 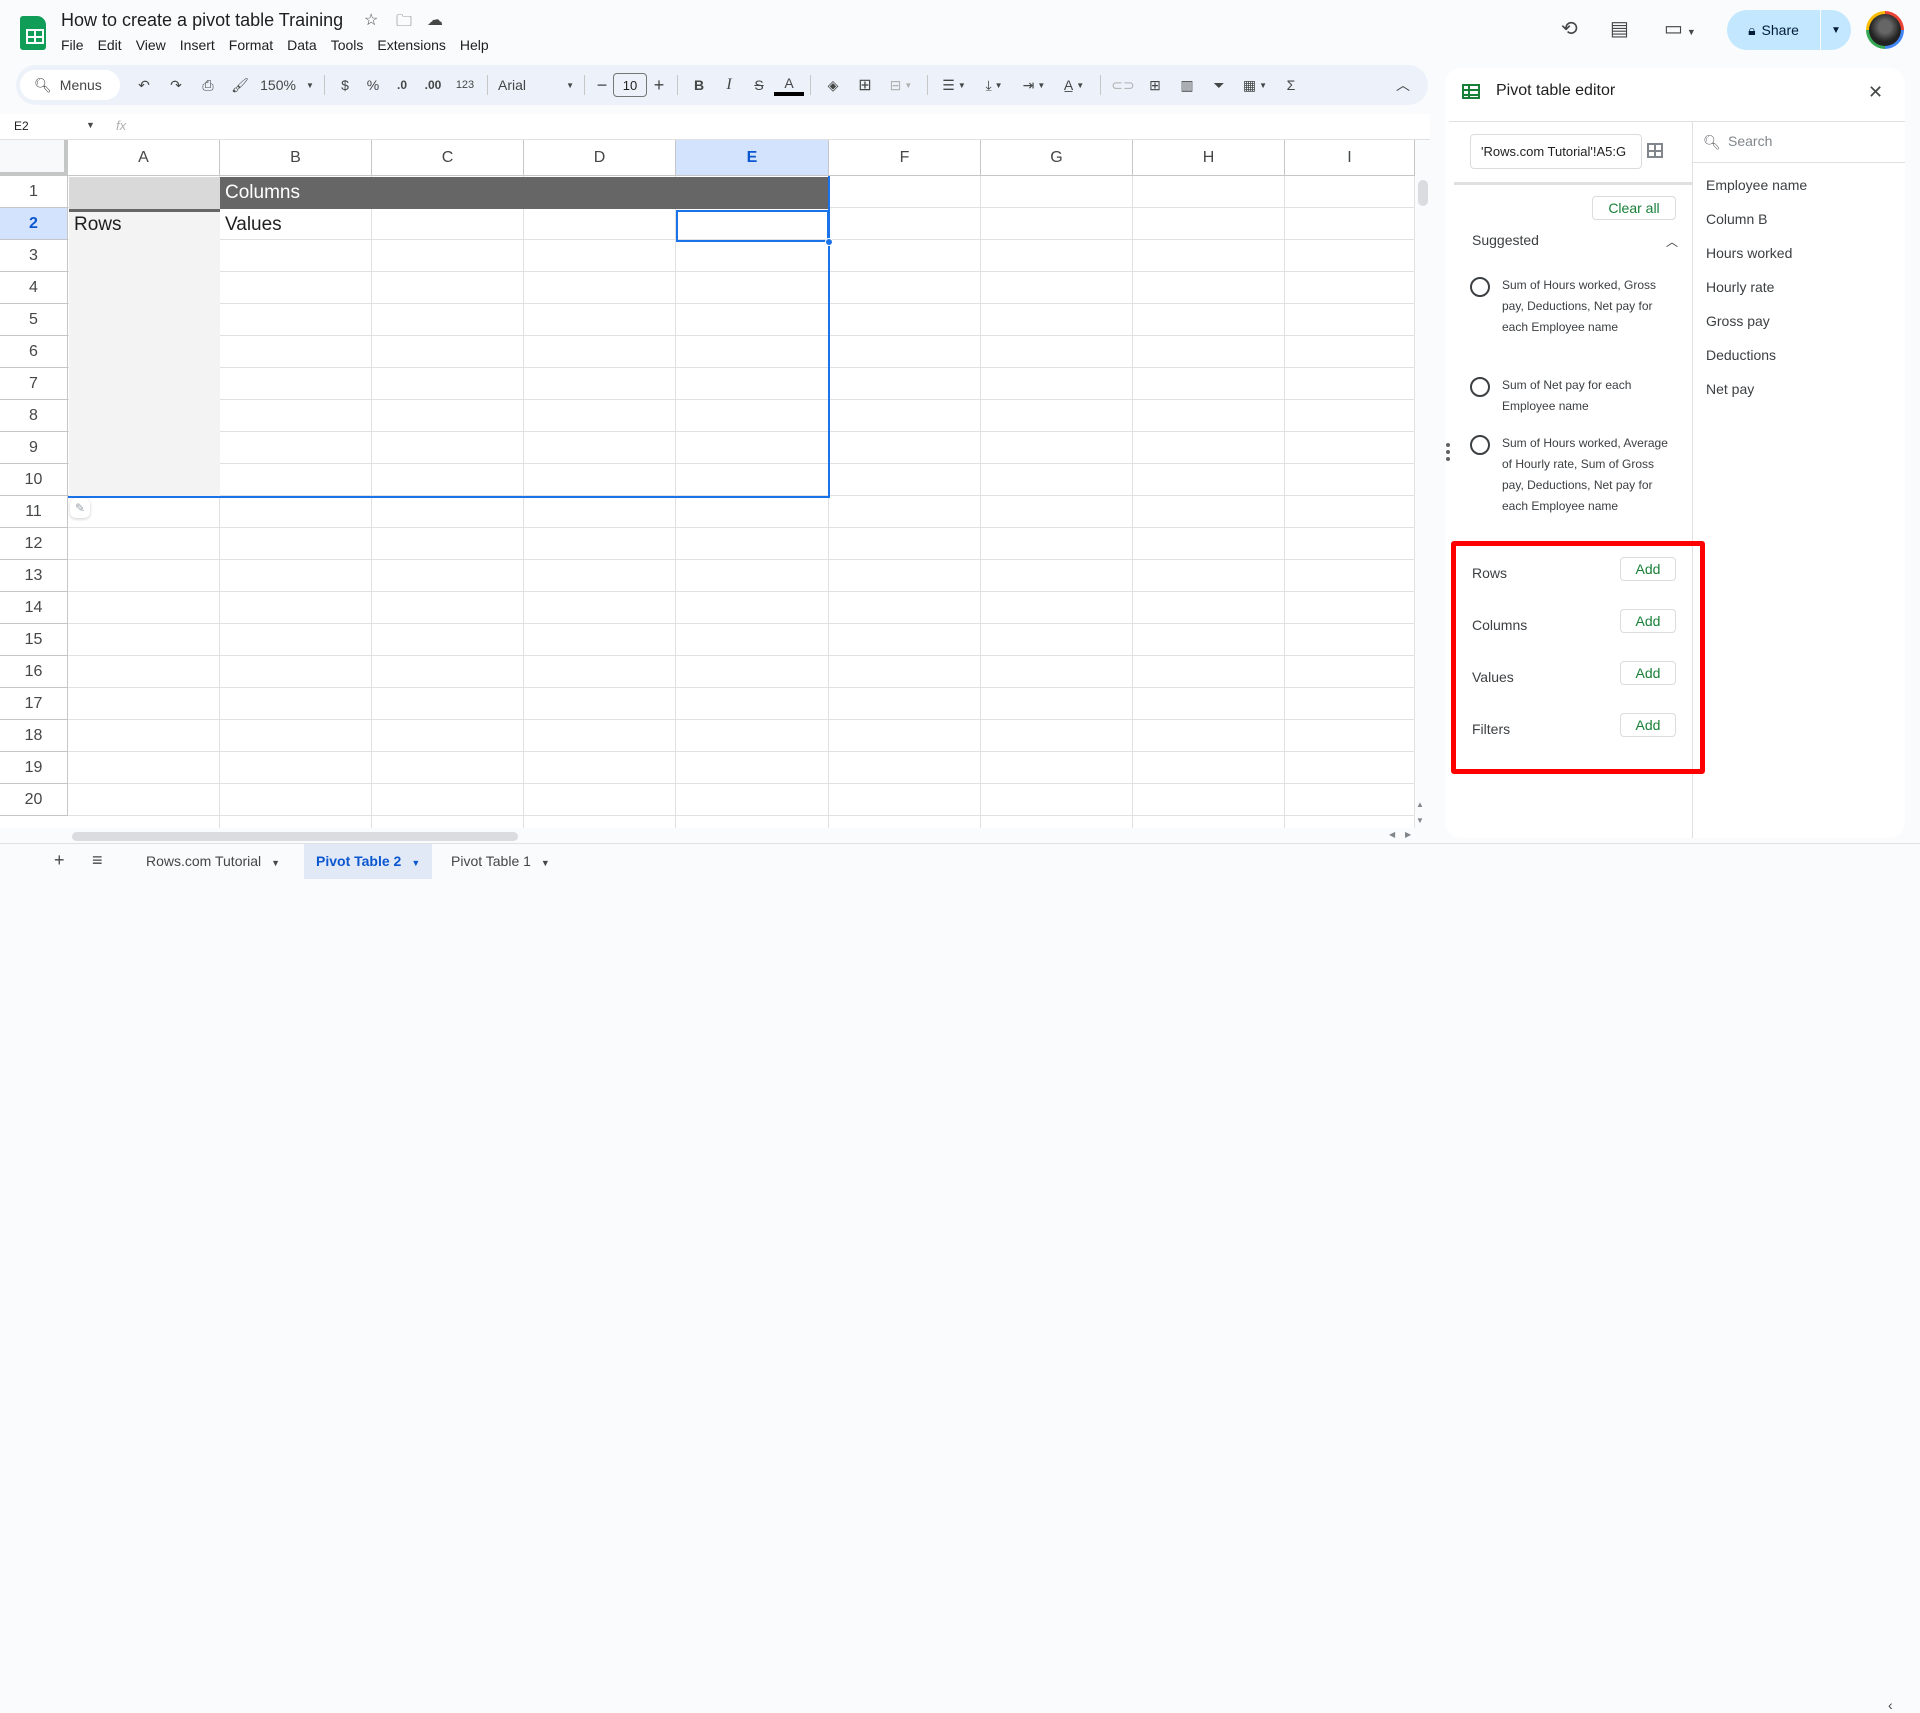 What do you see at coordinates (1890, 1705) in the screenshot?
I see `collapse-side-panel-icon: ‹` at bounding box center [1890, 1705].